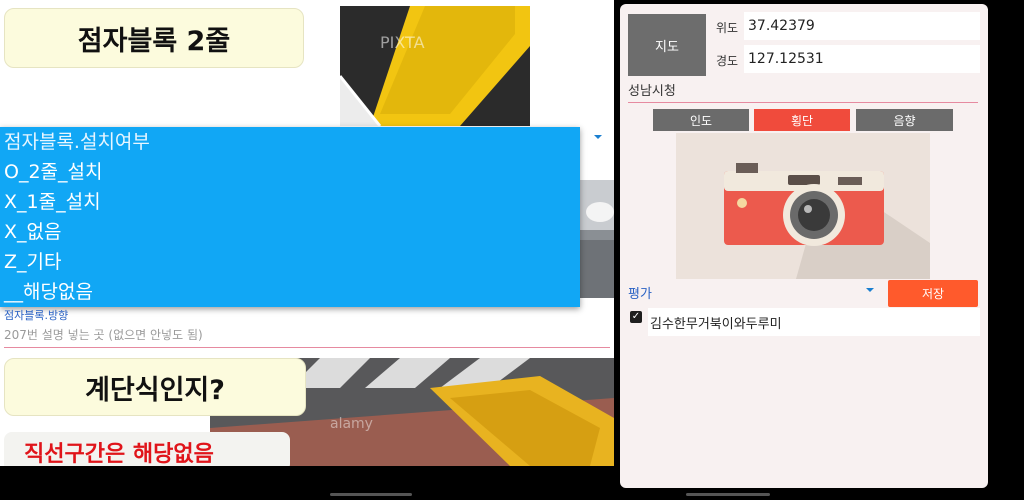 The height and width of the screenshot is (500, 1024). Describe the element at coordinates (351, 424) in the screenshot. I see `watermark-alamy: alamy` at that location.